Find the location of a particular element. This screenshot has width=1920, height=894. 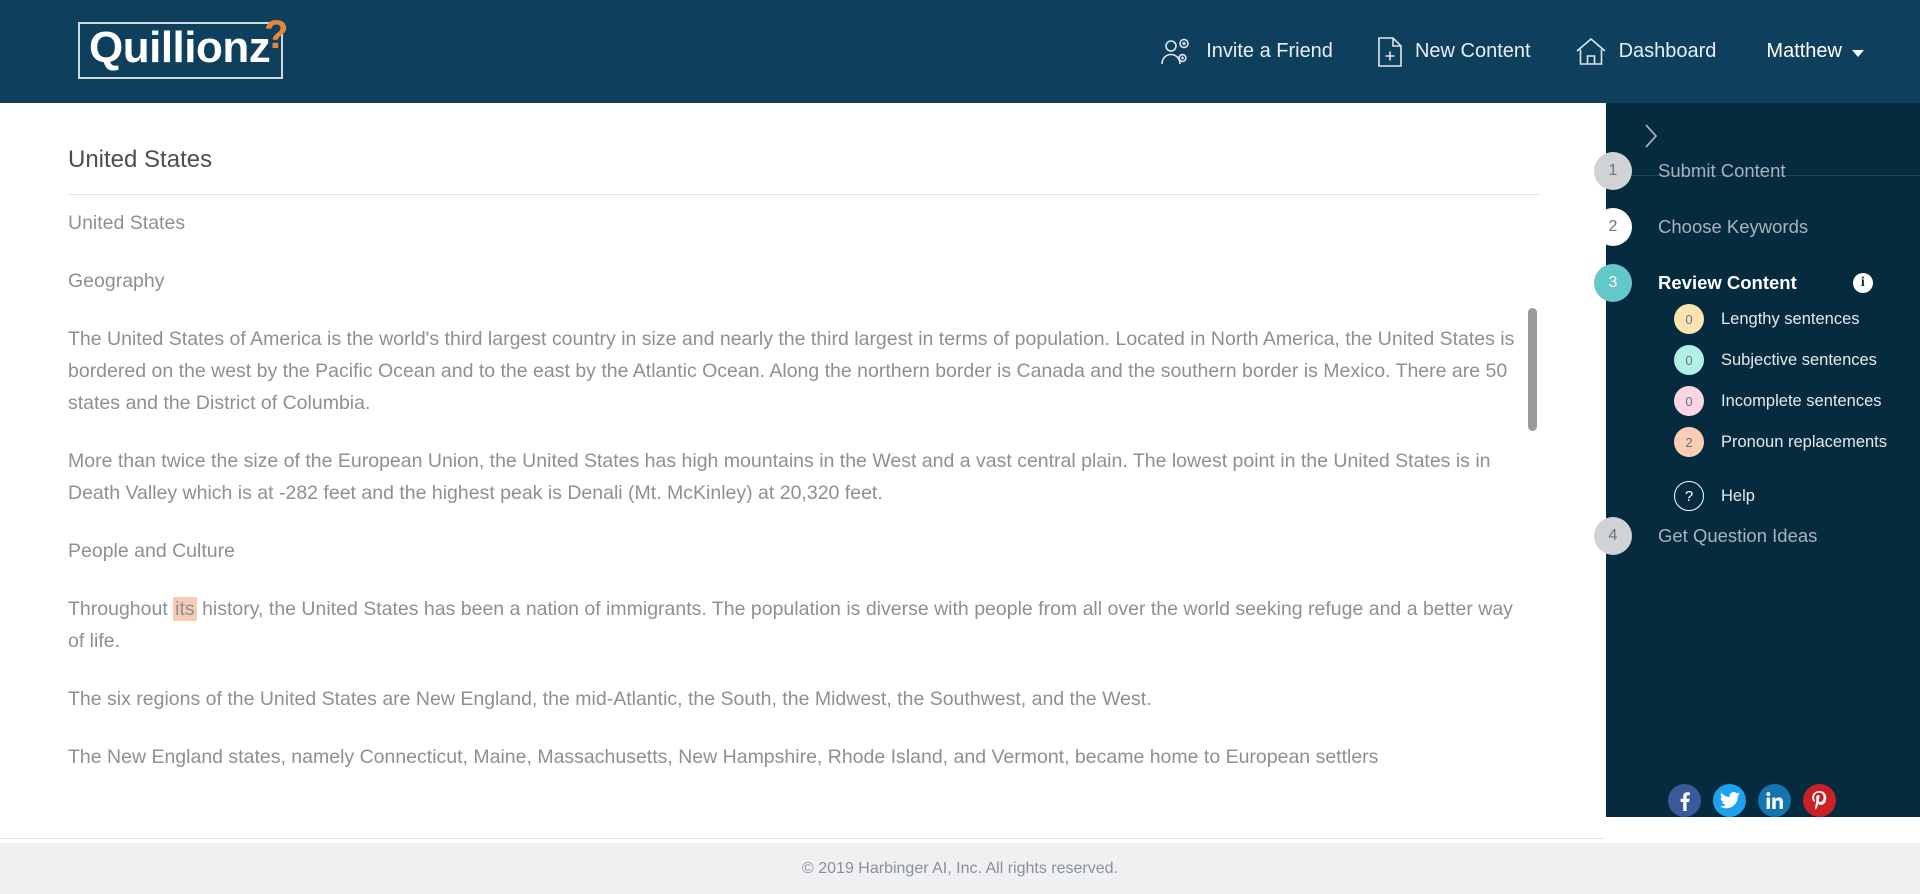

invite-friend-icon is located at coordinates (1177, 52).